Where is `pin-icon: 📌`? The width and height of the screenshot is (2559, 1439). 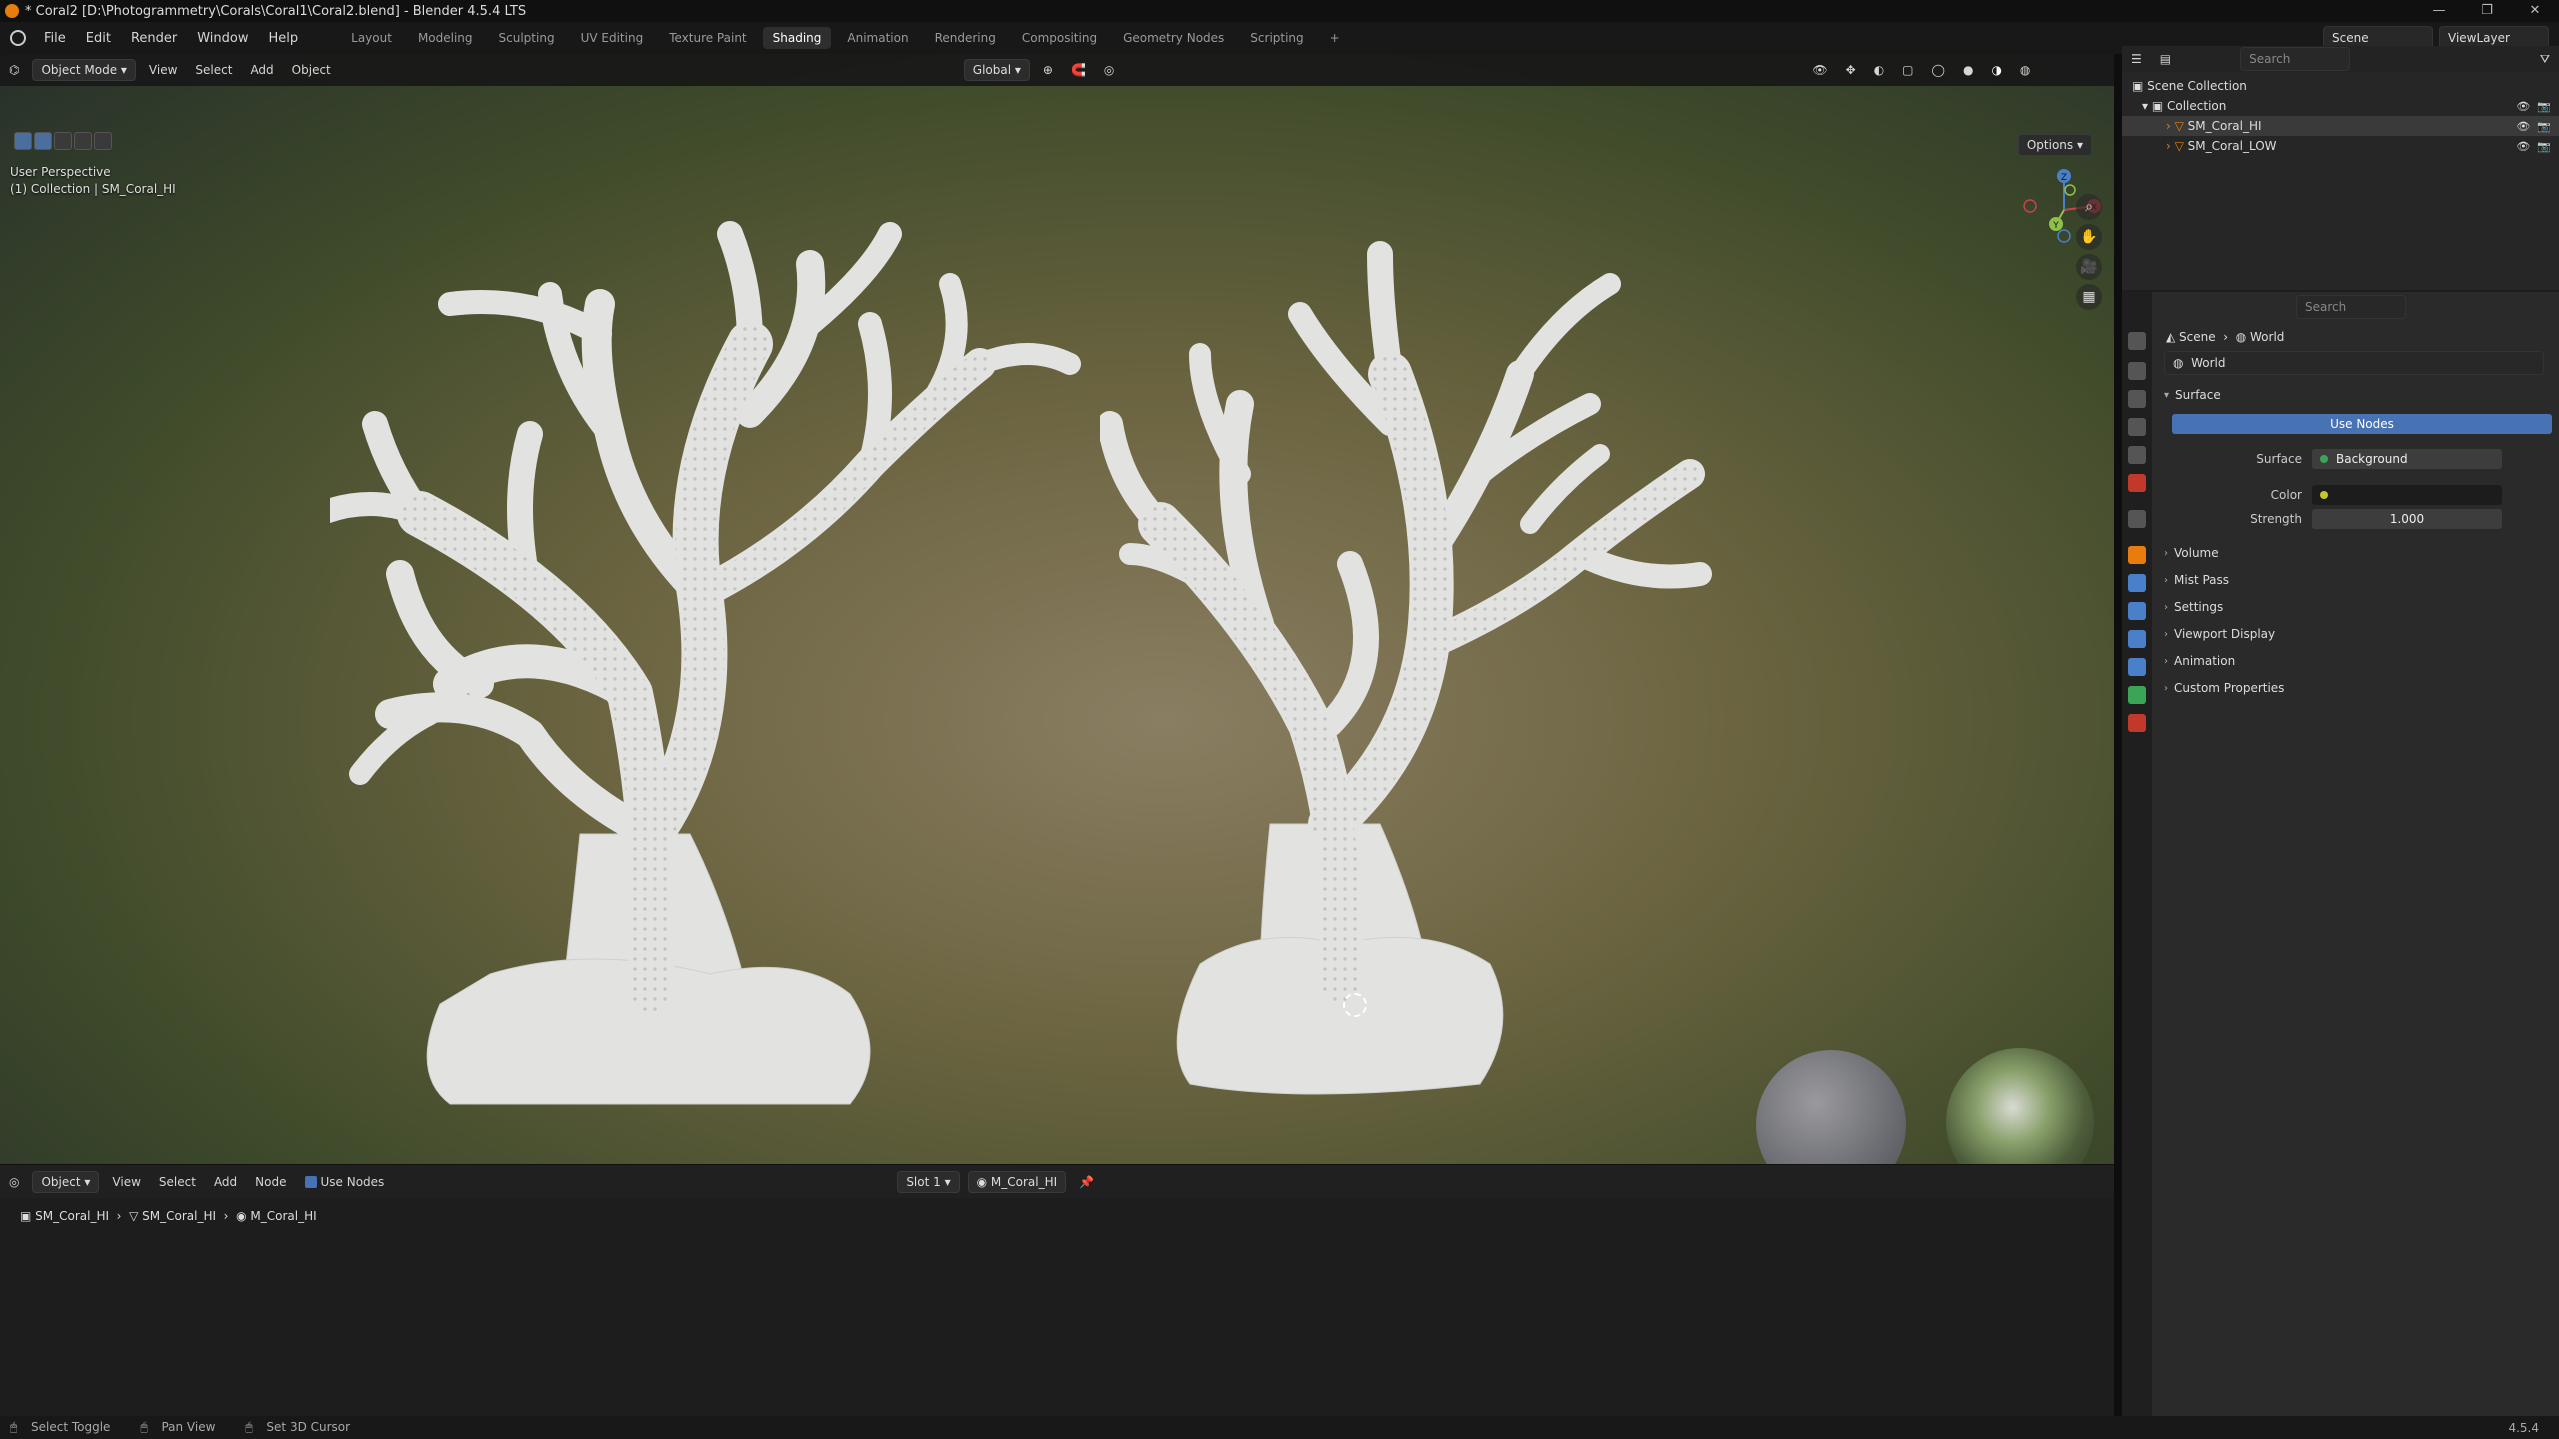 pin-icon: 📌 is located at coordinates (1086, 1182).